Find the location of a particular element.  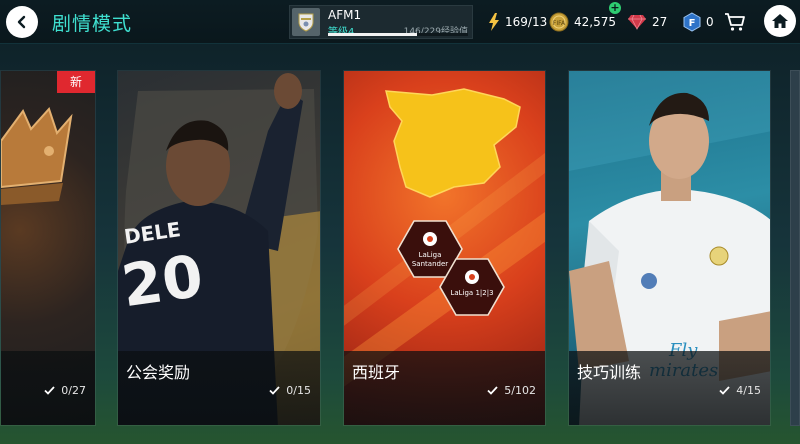

username: AFM1 is located at coordinates (345, 15).